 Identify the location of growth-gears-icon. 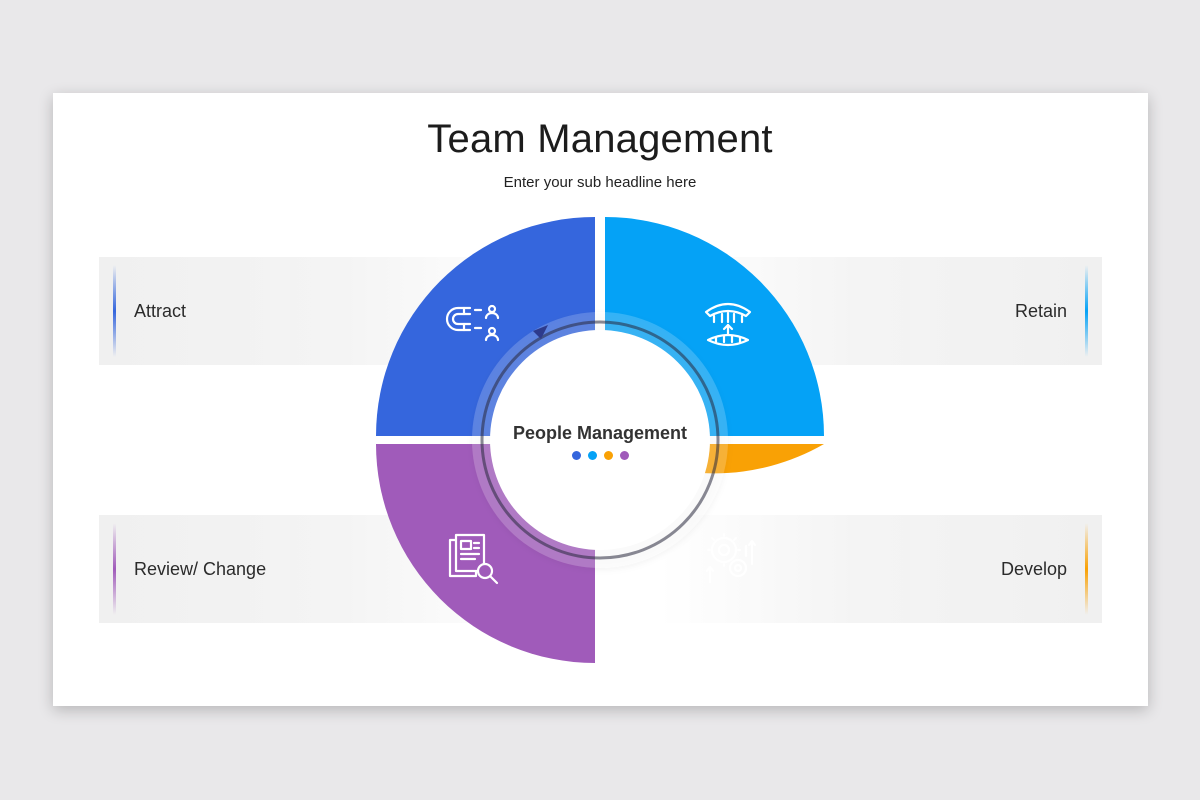
(731, 558).